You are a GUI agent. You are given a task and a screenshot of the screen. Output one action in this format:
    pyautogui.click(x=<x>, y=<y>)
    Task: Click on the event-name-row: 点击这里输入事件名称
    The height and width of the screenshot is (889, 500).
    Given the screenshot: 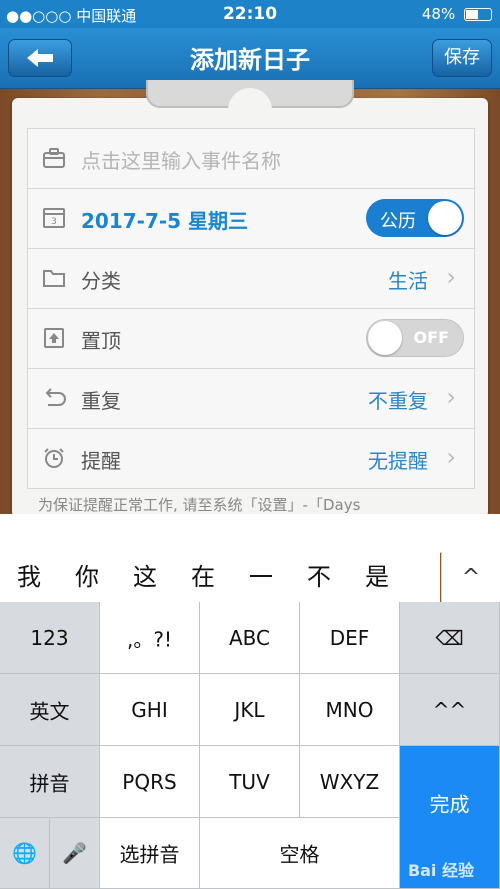 What is the action you would take?
    pyautogui.click(x=251, y=159)
    